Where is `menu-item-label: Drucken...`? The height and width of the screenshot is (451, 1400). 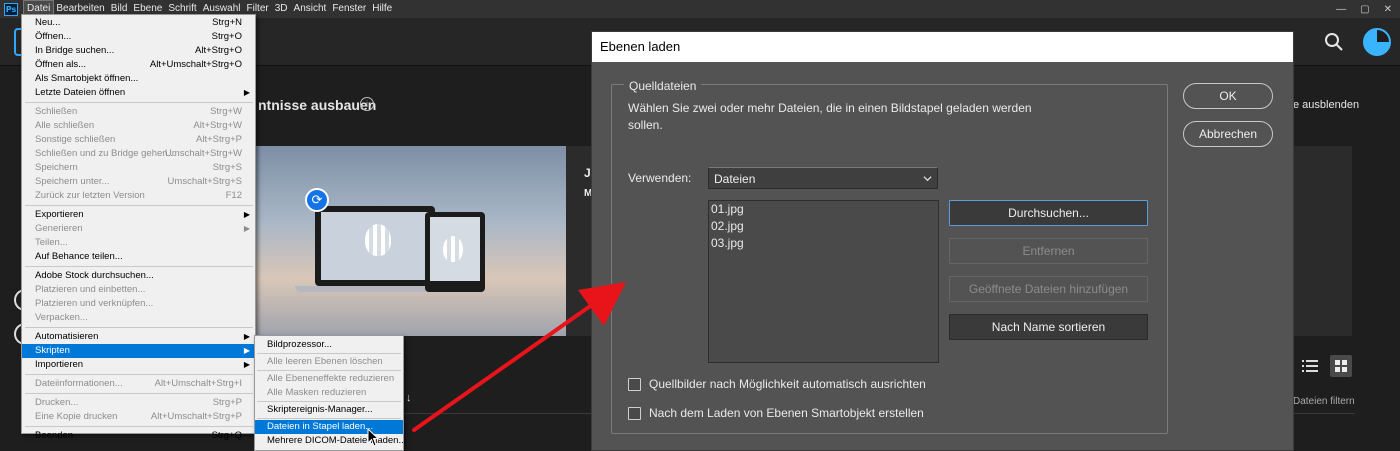 menu-item-label: Drucken... is located at coordinates (57, 402).